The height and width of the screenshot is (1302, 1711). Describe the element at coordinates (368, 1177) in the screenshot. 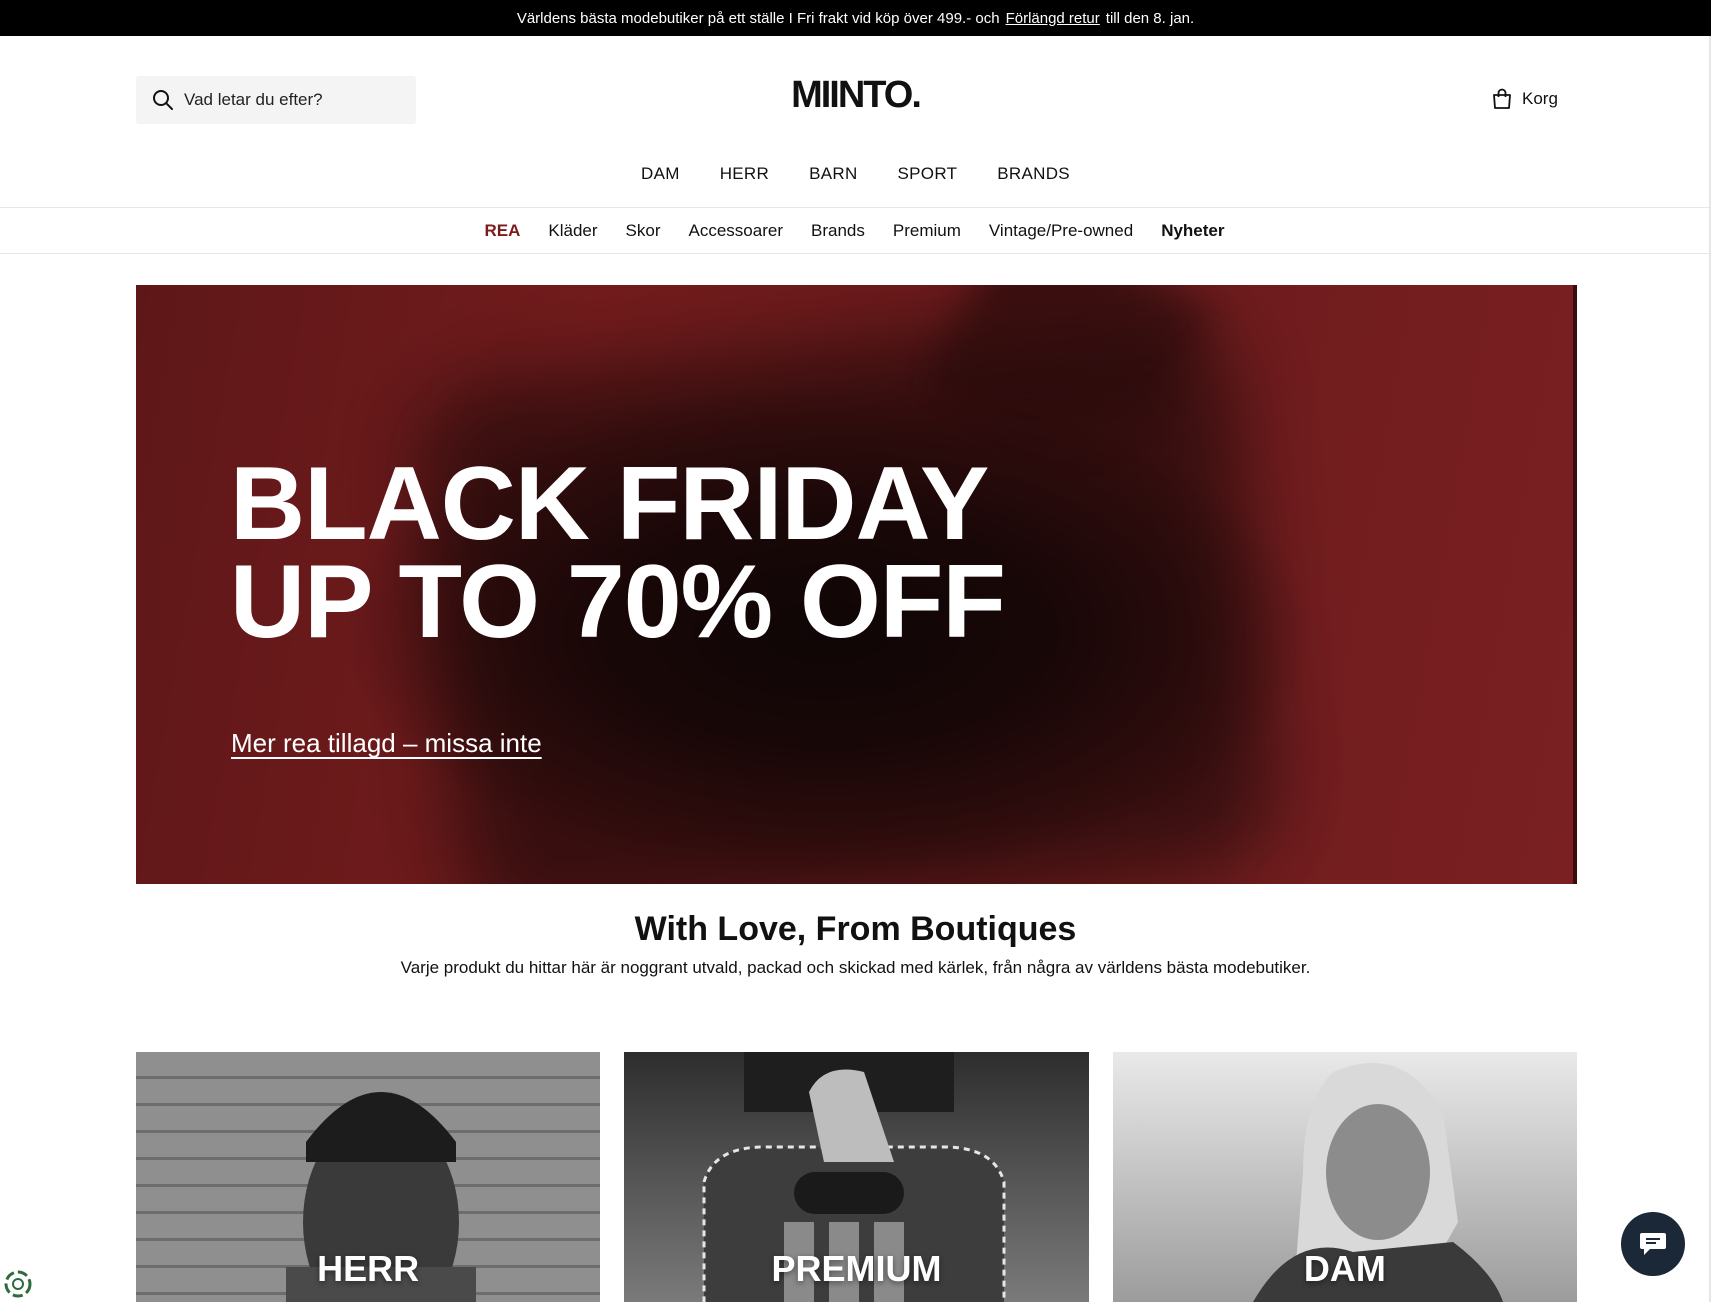

I see `tile-herr: HERR` at that location.